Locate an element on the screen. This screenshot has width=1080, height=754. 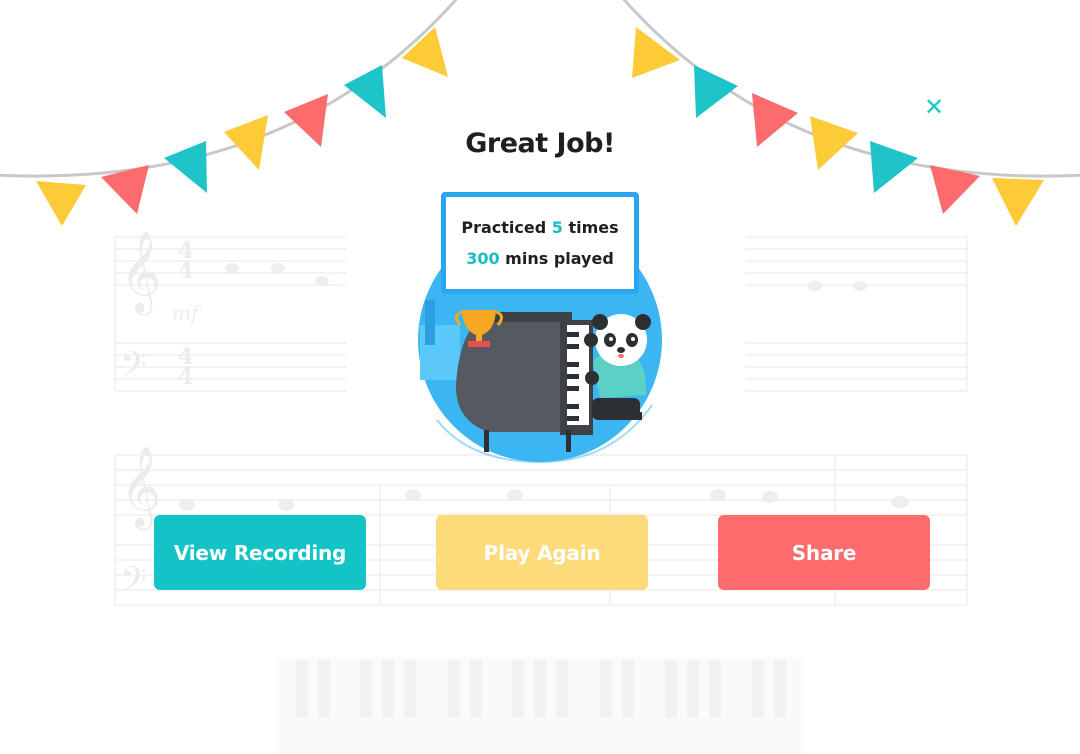
practice-stats-card: Practiced 5 times 300 mins played is located at coordinates (540, 243).